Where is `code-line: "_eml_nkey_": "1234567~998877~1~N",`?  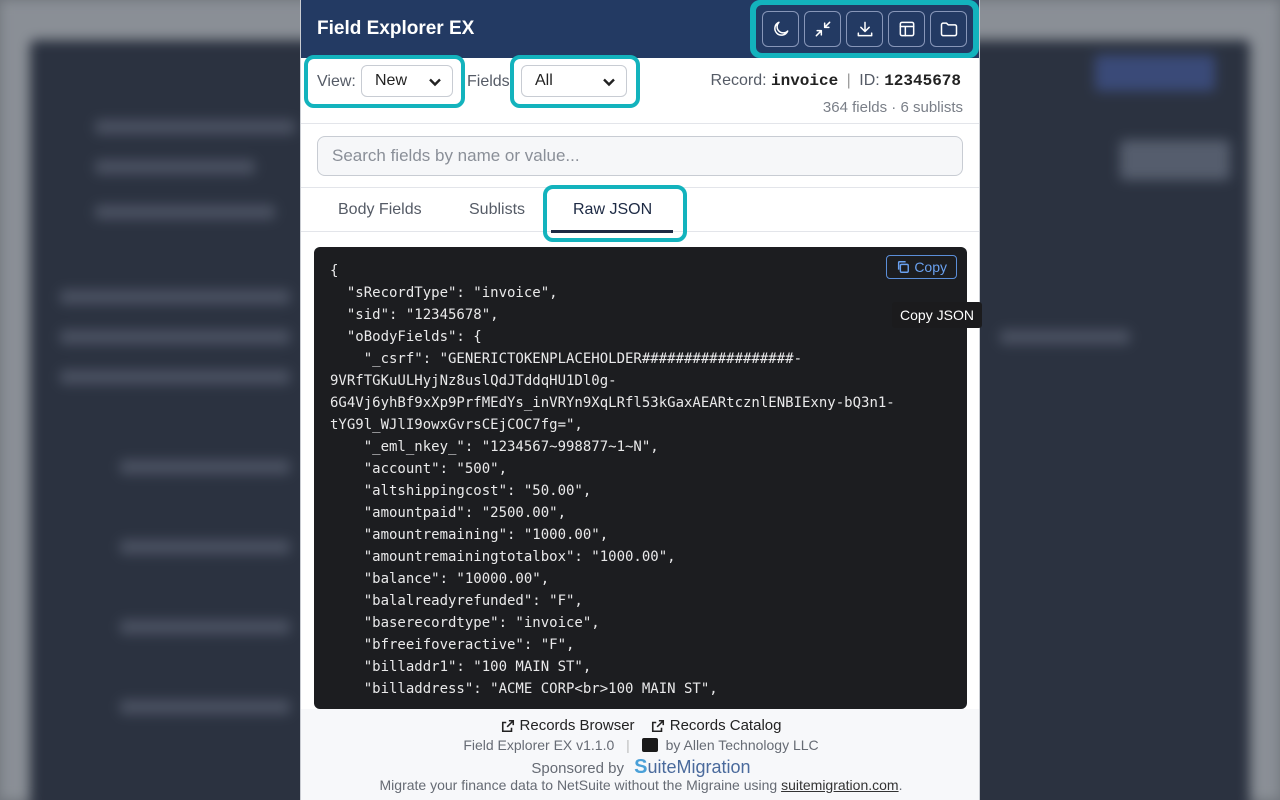 code-line: "_eml_nkey_": "1234567~998877~1~N", is located at coordinates (494, 447).